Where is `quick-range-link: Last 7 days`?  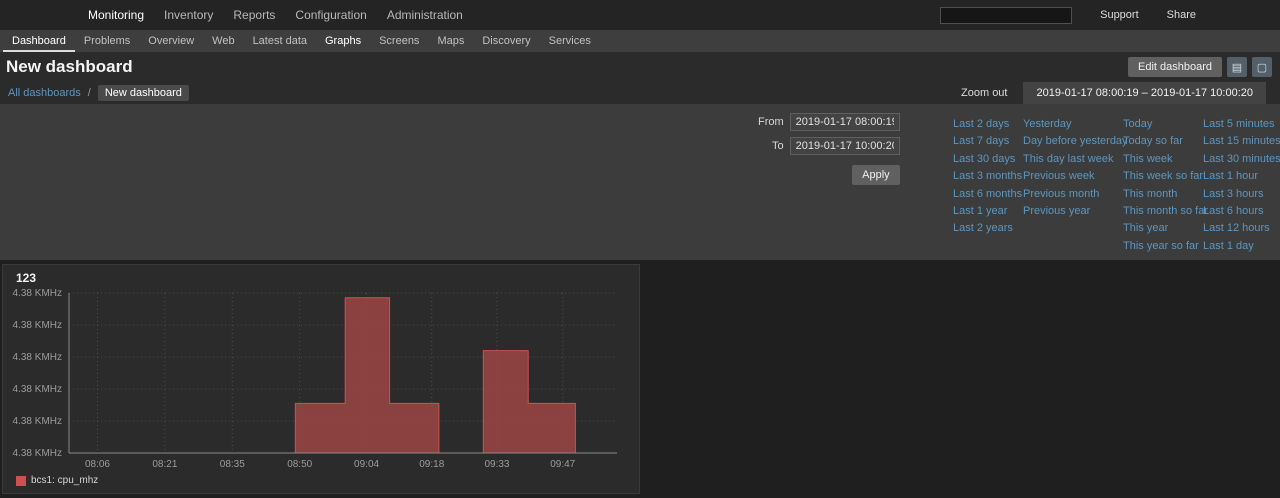
quick-range-link: Last 7 days is located at coordinates (988, 141).